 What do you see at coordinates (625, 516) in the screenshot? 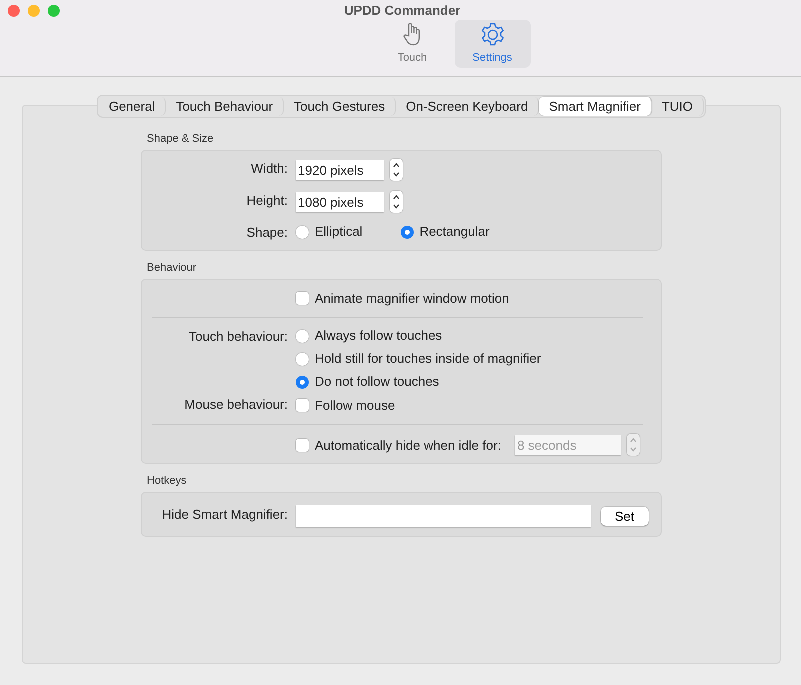
I see `set-button: Set` at bounding box center [625, 516].